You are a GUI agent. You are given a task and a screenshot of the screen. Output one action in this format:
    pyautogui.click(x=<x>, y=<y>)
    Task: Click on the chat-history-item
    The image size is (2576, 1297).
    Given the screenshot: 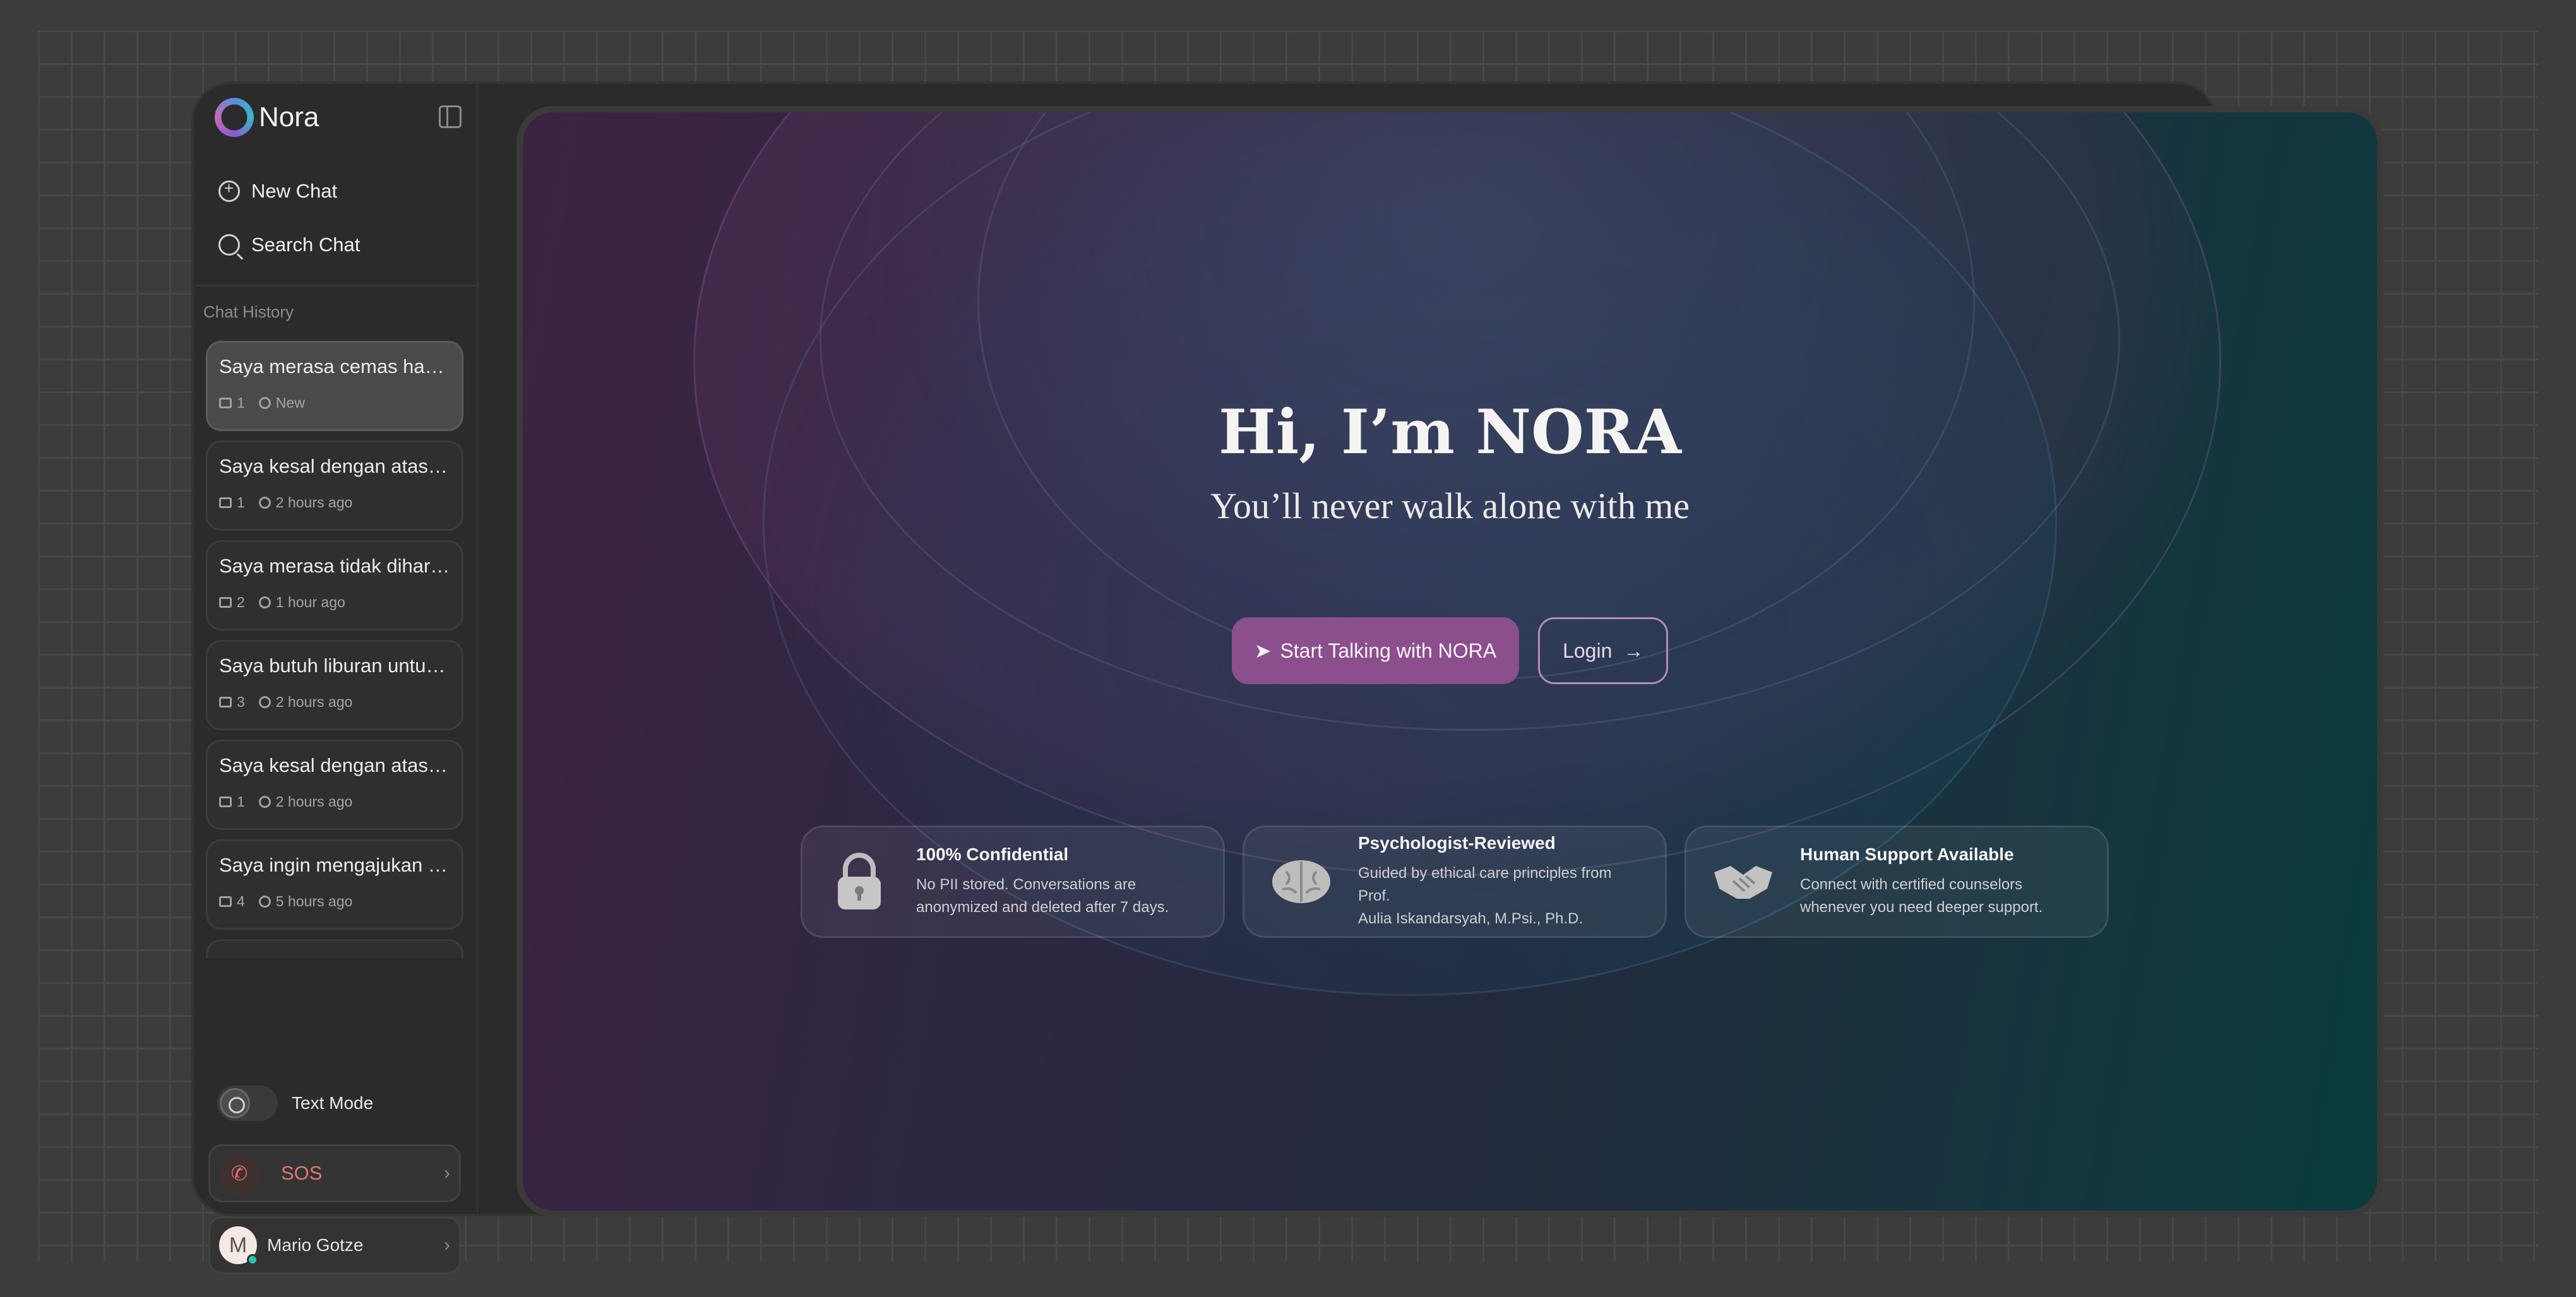 What is the action you would take?
    pyautogui.click(x=334, y=948)
    